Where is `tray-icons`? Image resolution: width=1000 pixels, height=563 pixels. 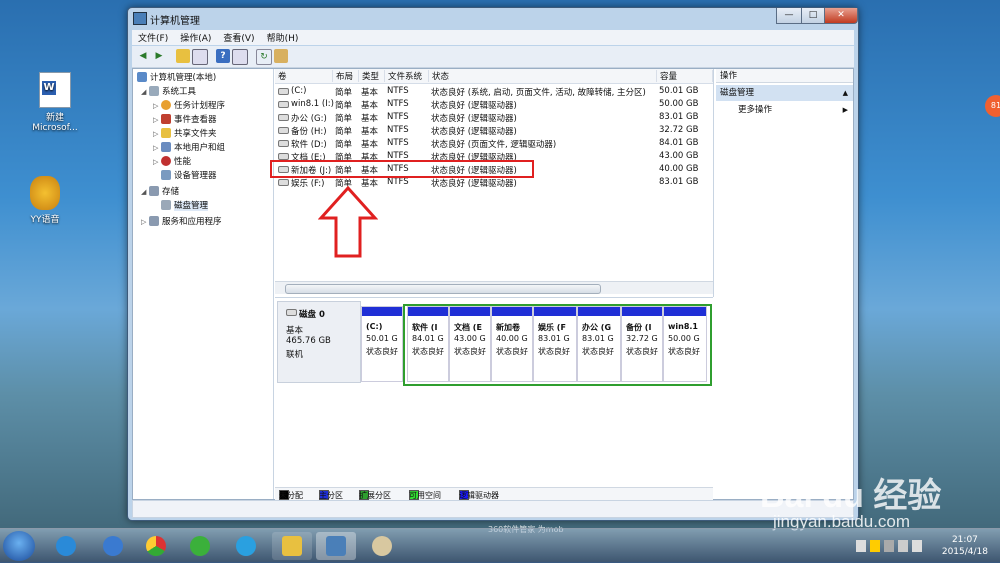
tray-icons is located at coordinates (891, 546).